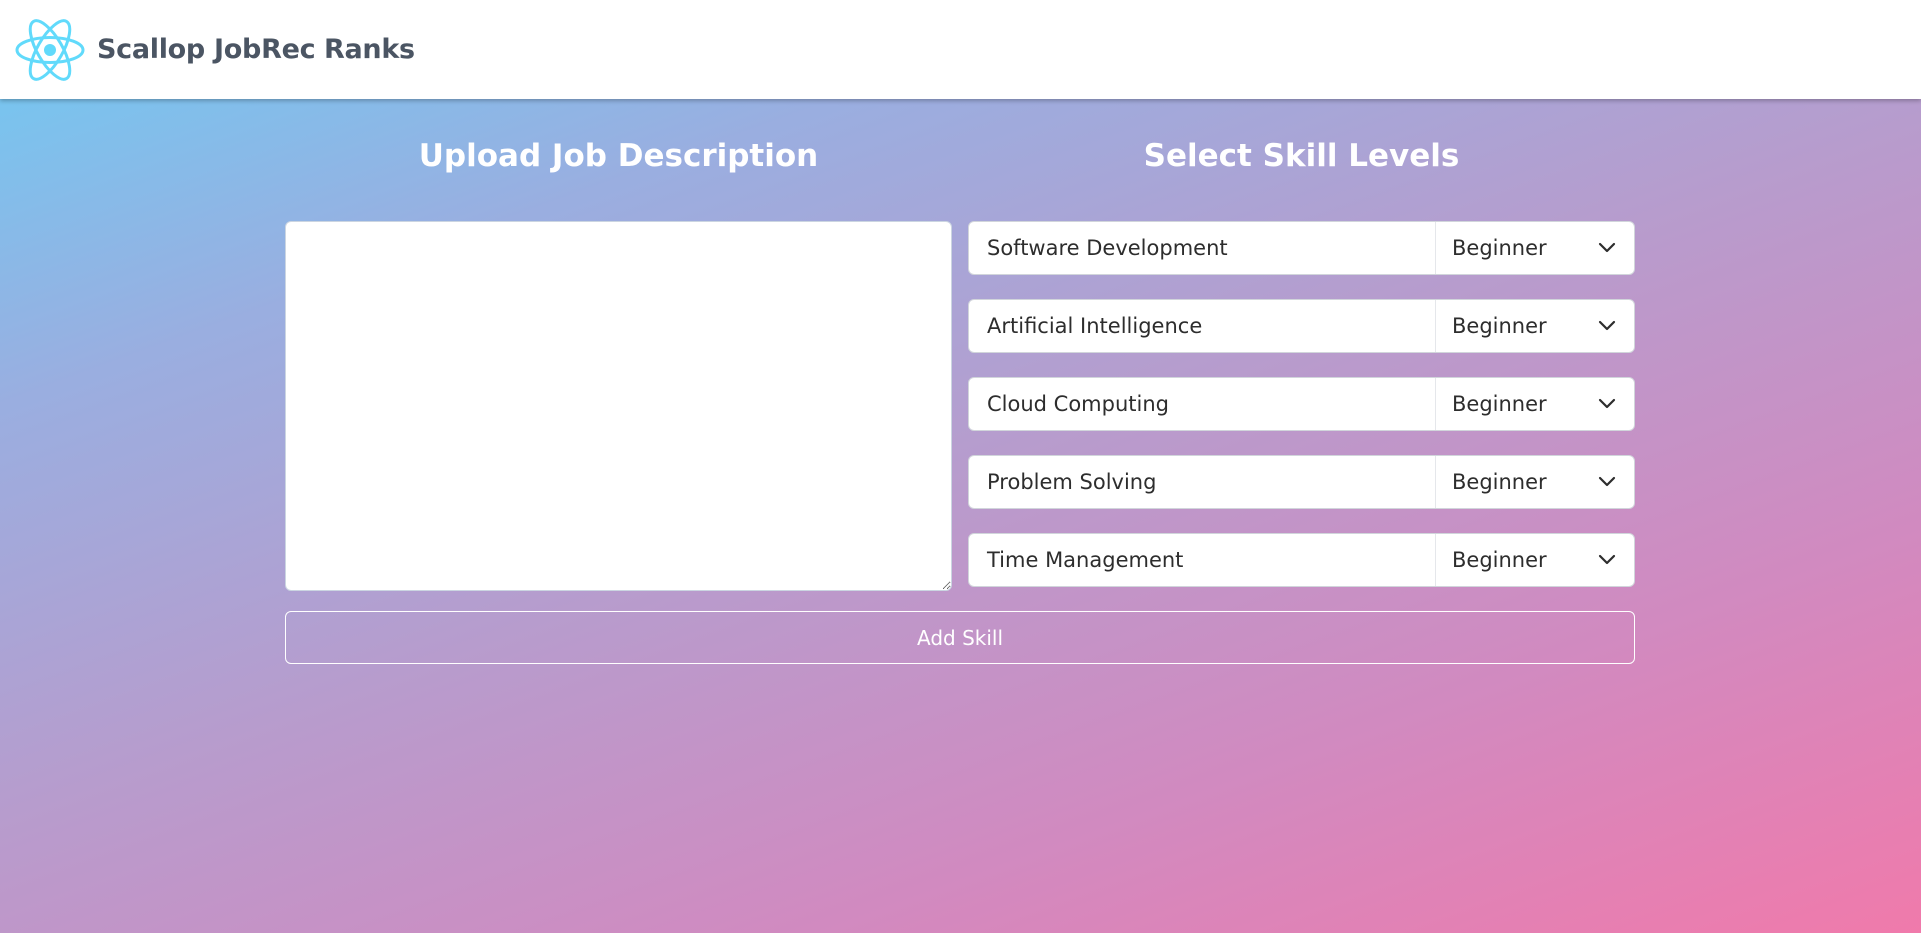 This screenshot has width=1921, height=933. Describe the element at coordinates (369, 49) in the screenshot. I see `nav-link-ranks: Ranks` at that location.